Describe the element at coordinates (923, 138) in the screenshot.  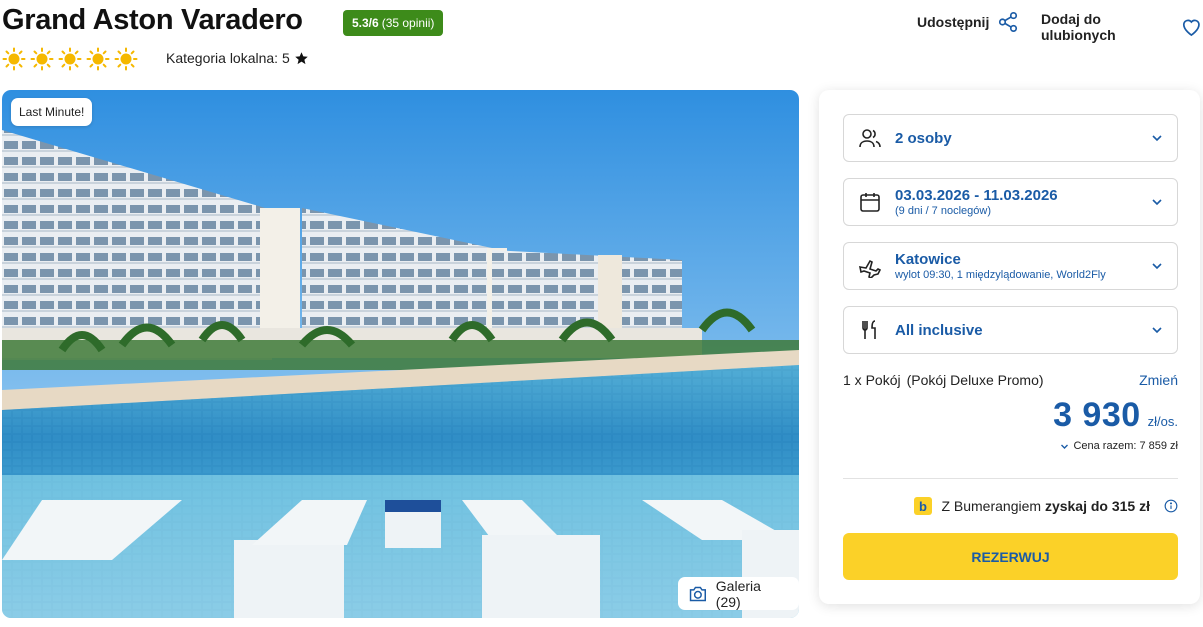
I see `persons-value: 2 osoby` at that location.